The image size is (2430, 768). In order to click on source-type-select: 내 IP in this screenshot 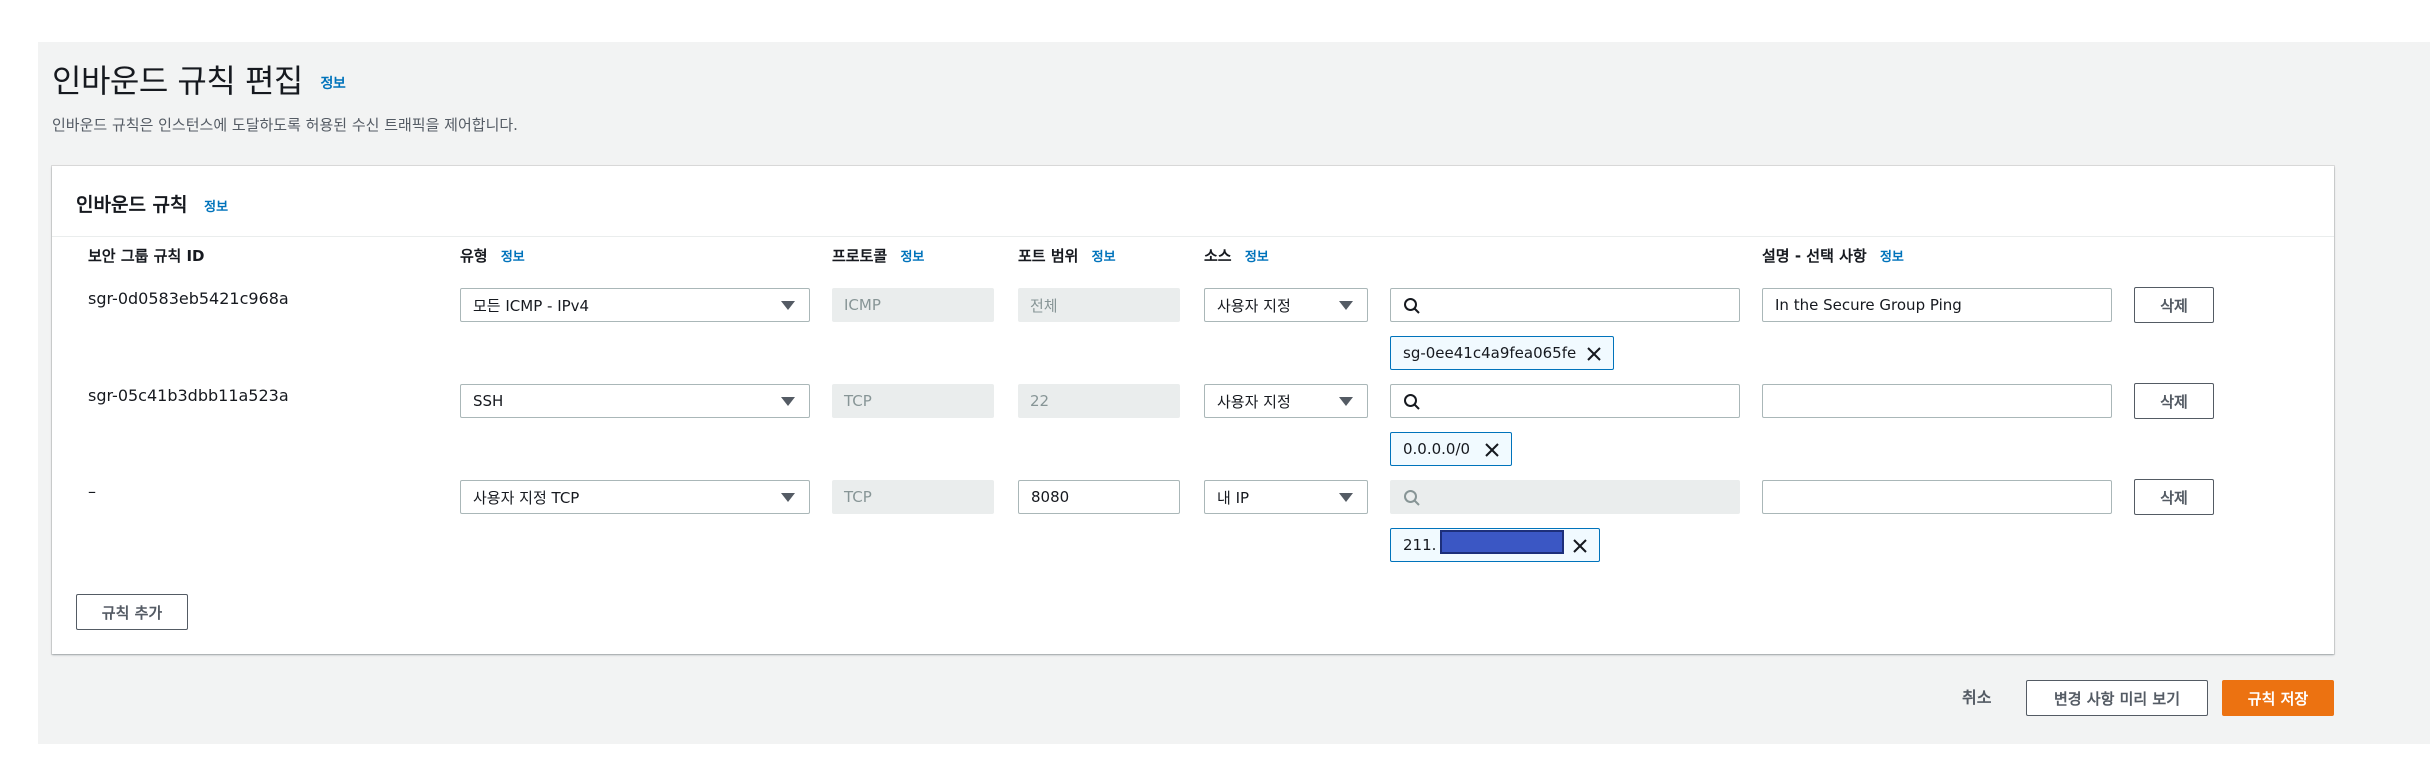, I will do `click(1286, 497)`.